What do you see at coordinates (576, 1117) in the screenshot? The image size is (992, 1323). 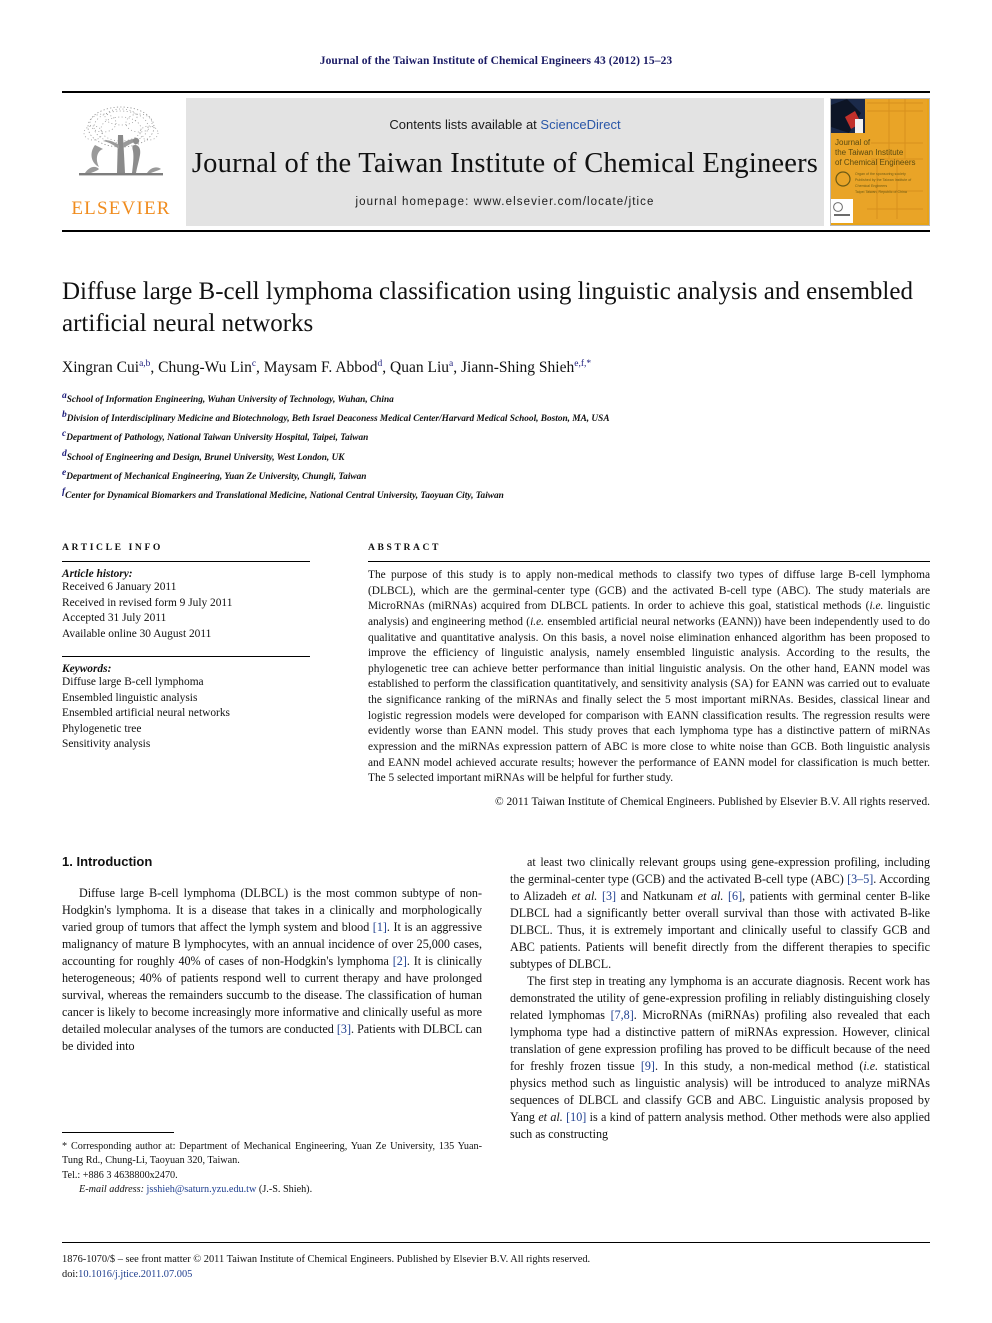 I see `citation-reference: [10]` at bounding box center [576, 1117].